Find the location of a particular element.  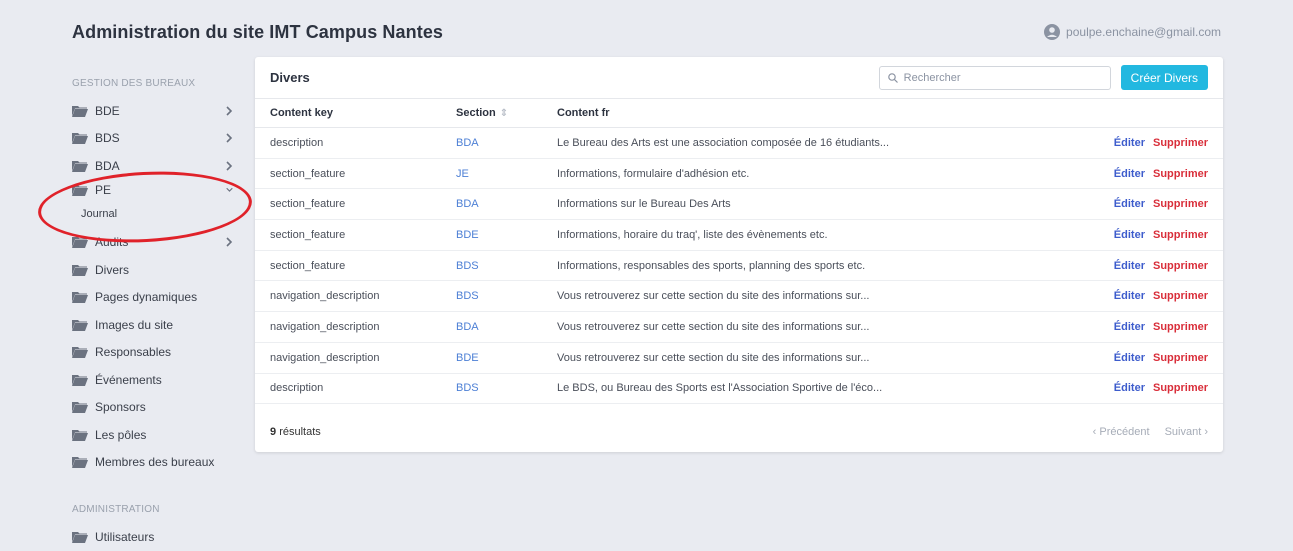

sidebar-item-utilisateurs: Utilisateurs is located at coordinates (159, 537).